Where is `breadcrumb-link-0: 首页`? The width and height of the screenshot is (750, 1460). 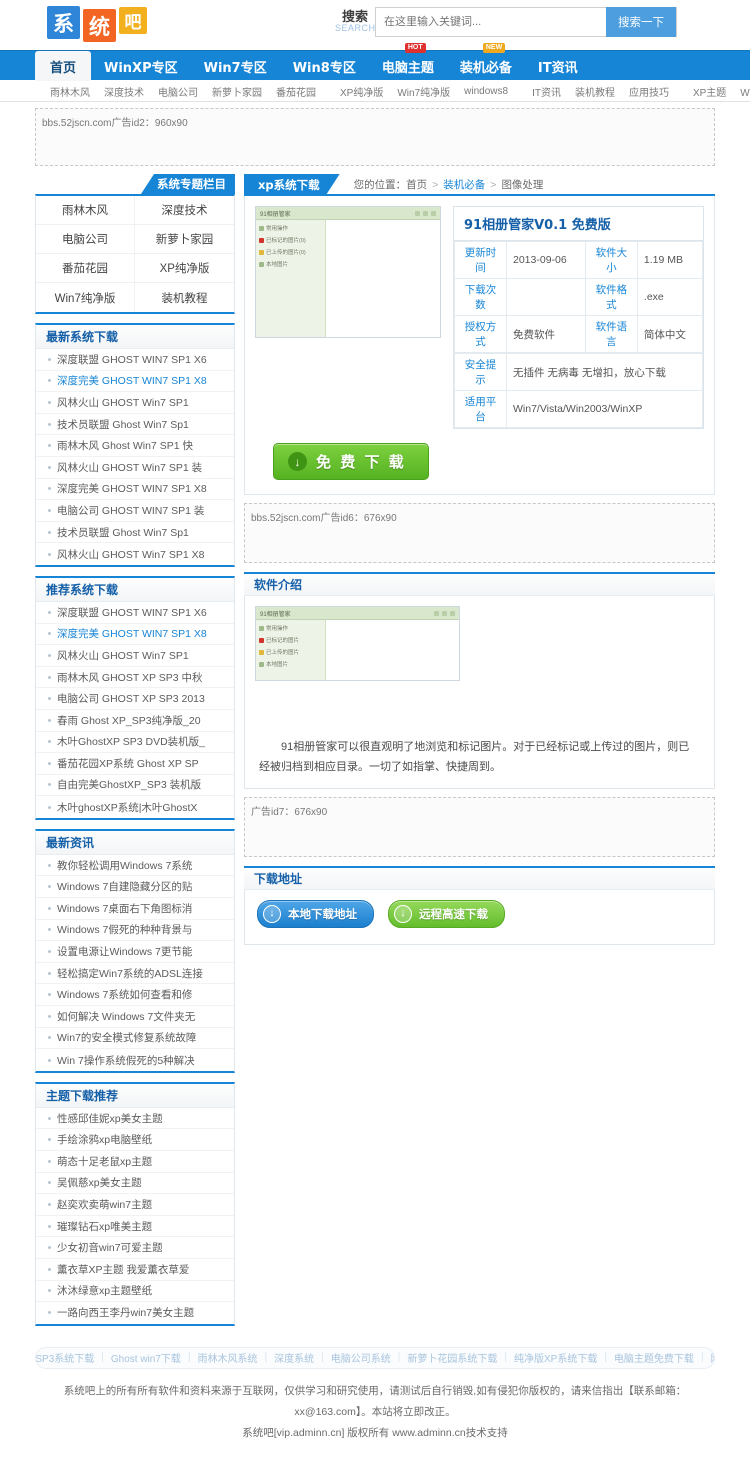 breadcrumb-link-0: 首页 is located at coordinates (416, 185).